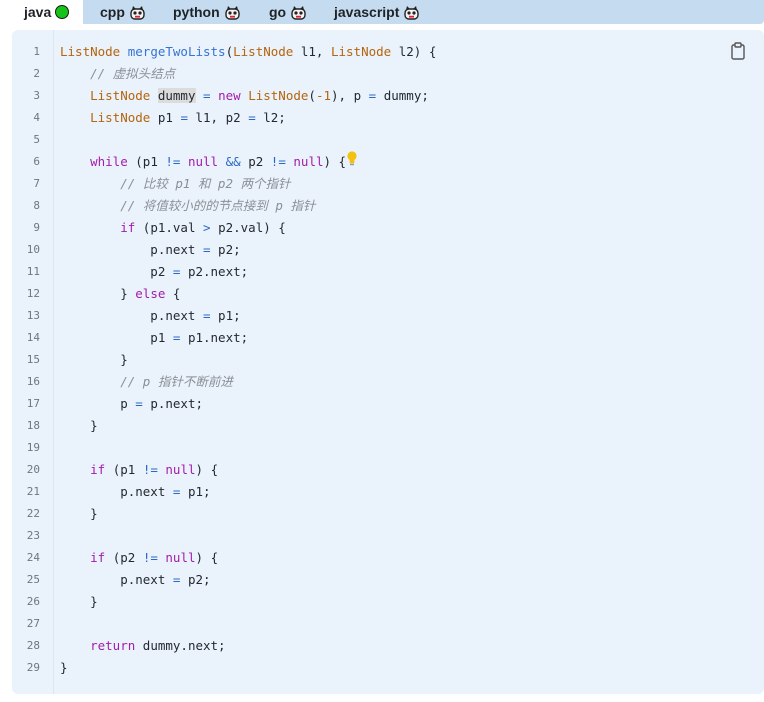 This screenshot has width=764, height=702. I want to click on code-token: // 虚拟头结点, so click(133, 73).